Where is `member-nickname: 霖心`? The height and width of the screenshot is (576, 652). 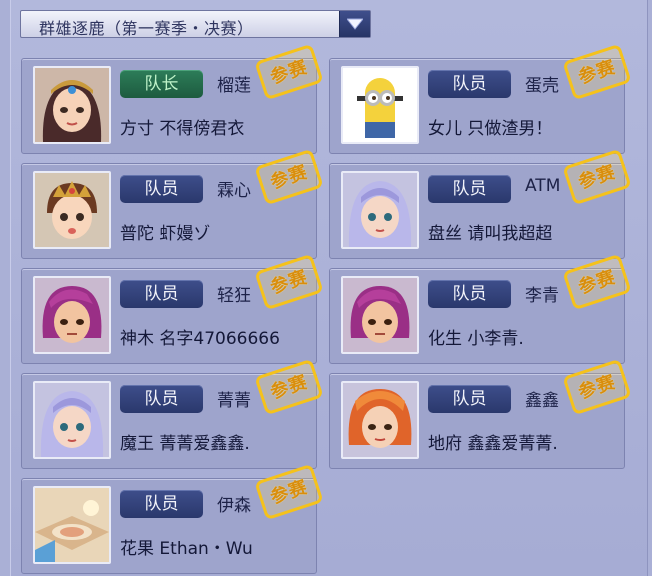 member-nickname: 霖心 is located at coordinates (234, 191).